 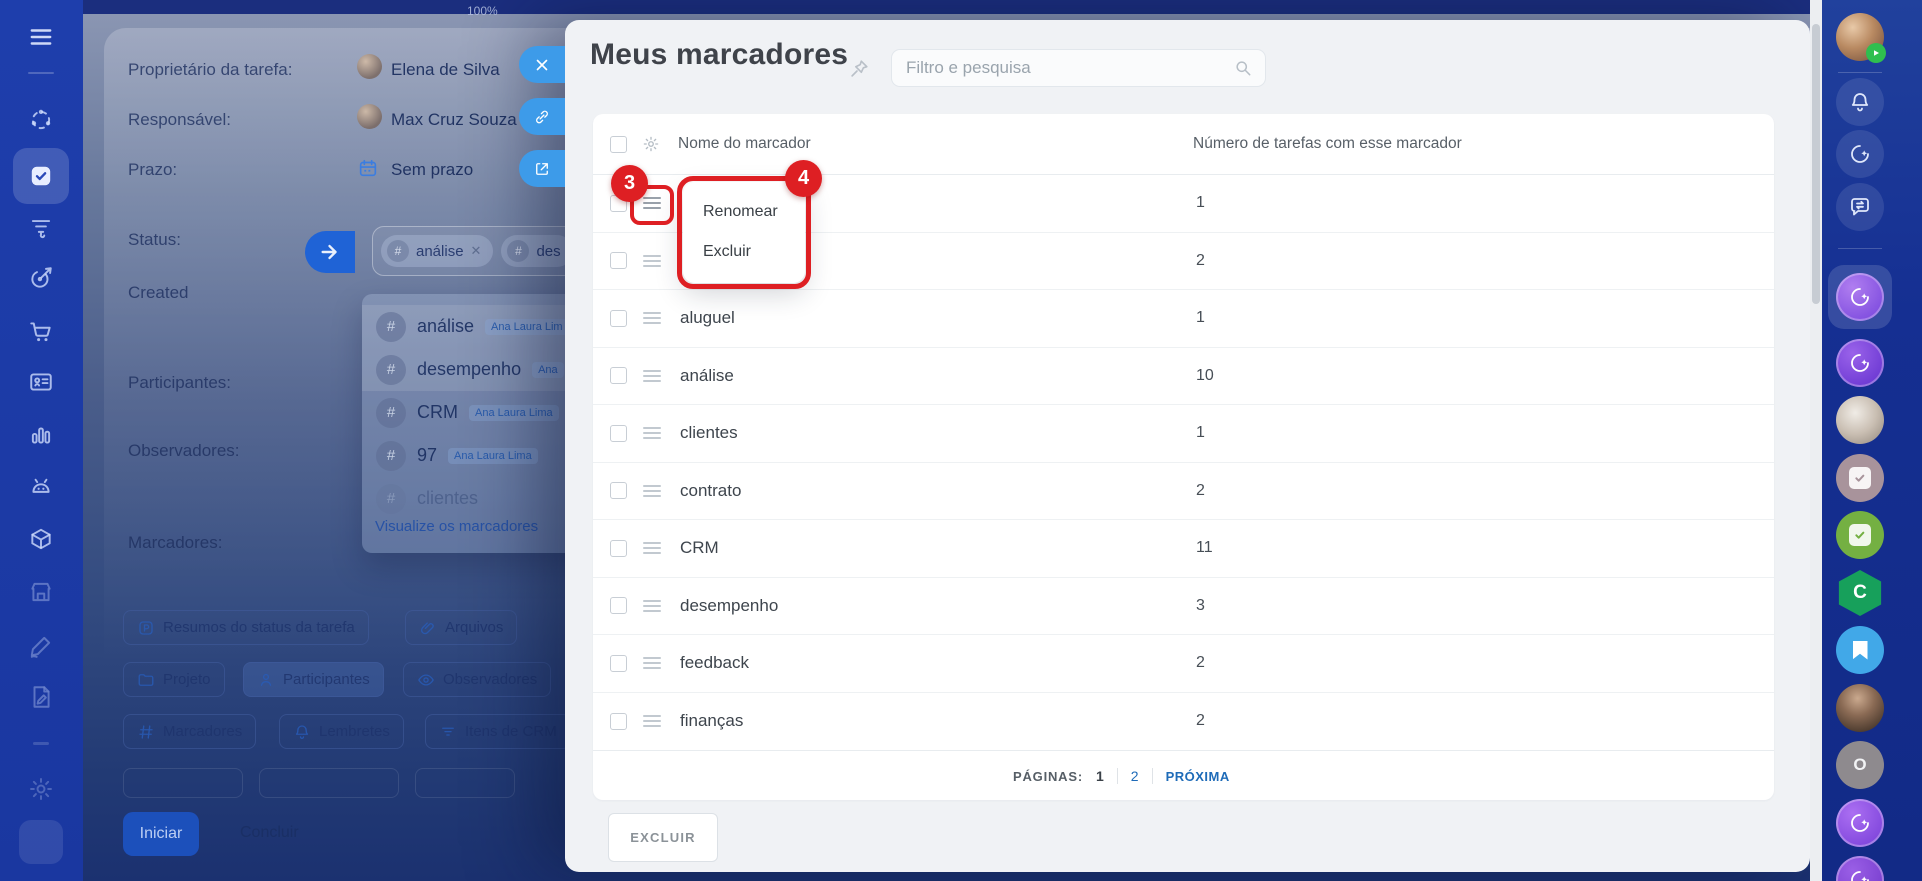 I want to click on document-icon, so click(x=41, y=697).